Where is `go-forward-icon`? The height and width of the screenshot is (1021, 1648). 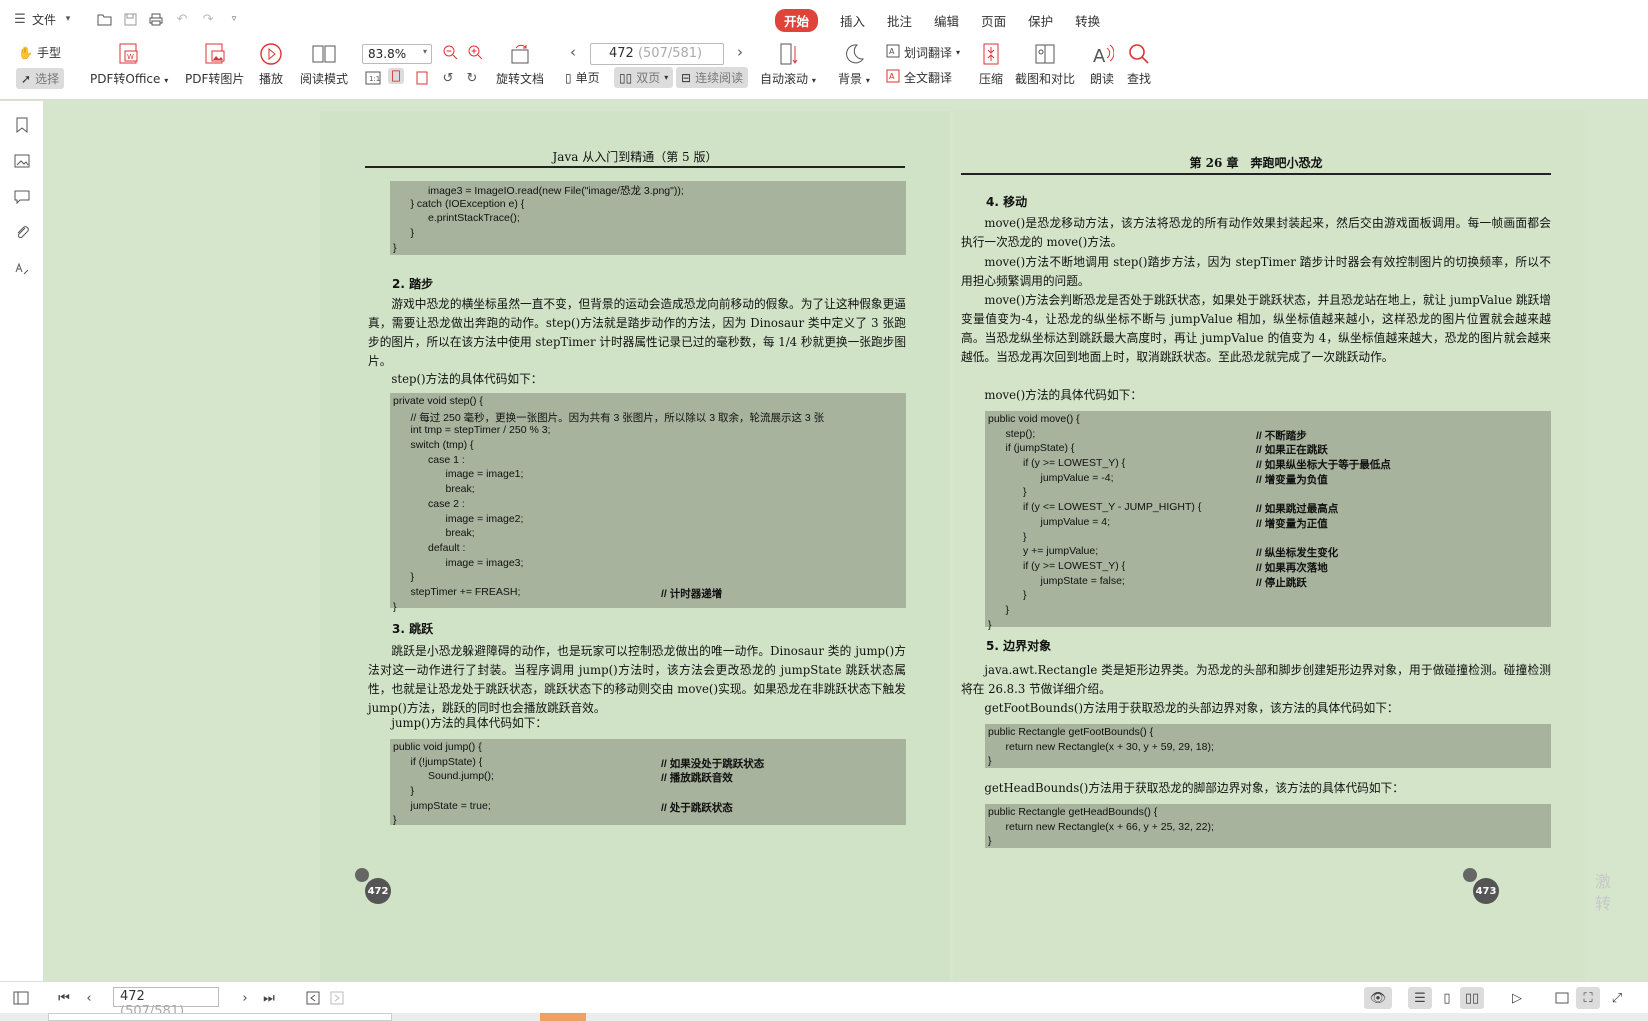 go-forward-icon is located at coordinates (337, 998).